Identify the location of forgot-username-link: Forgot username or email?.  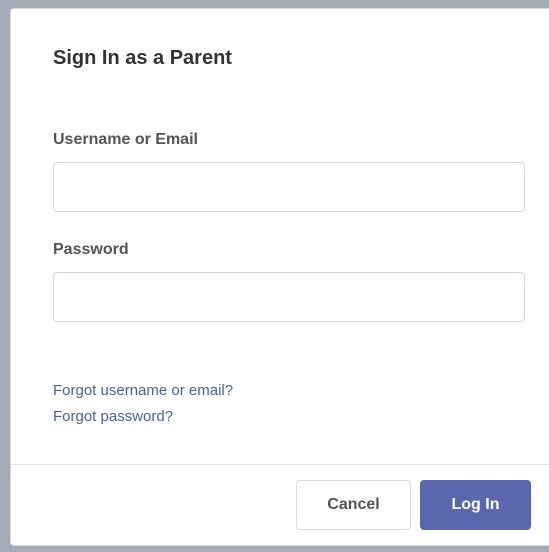
(143, 390).